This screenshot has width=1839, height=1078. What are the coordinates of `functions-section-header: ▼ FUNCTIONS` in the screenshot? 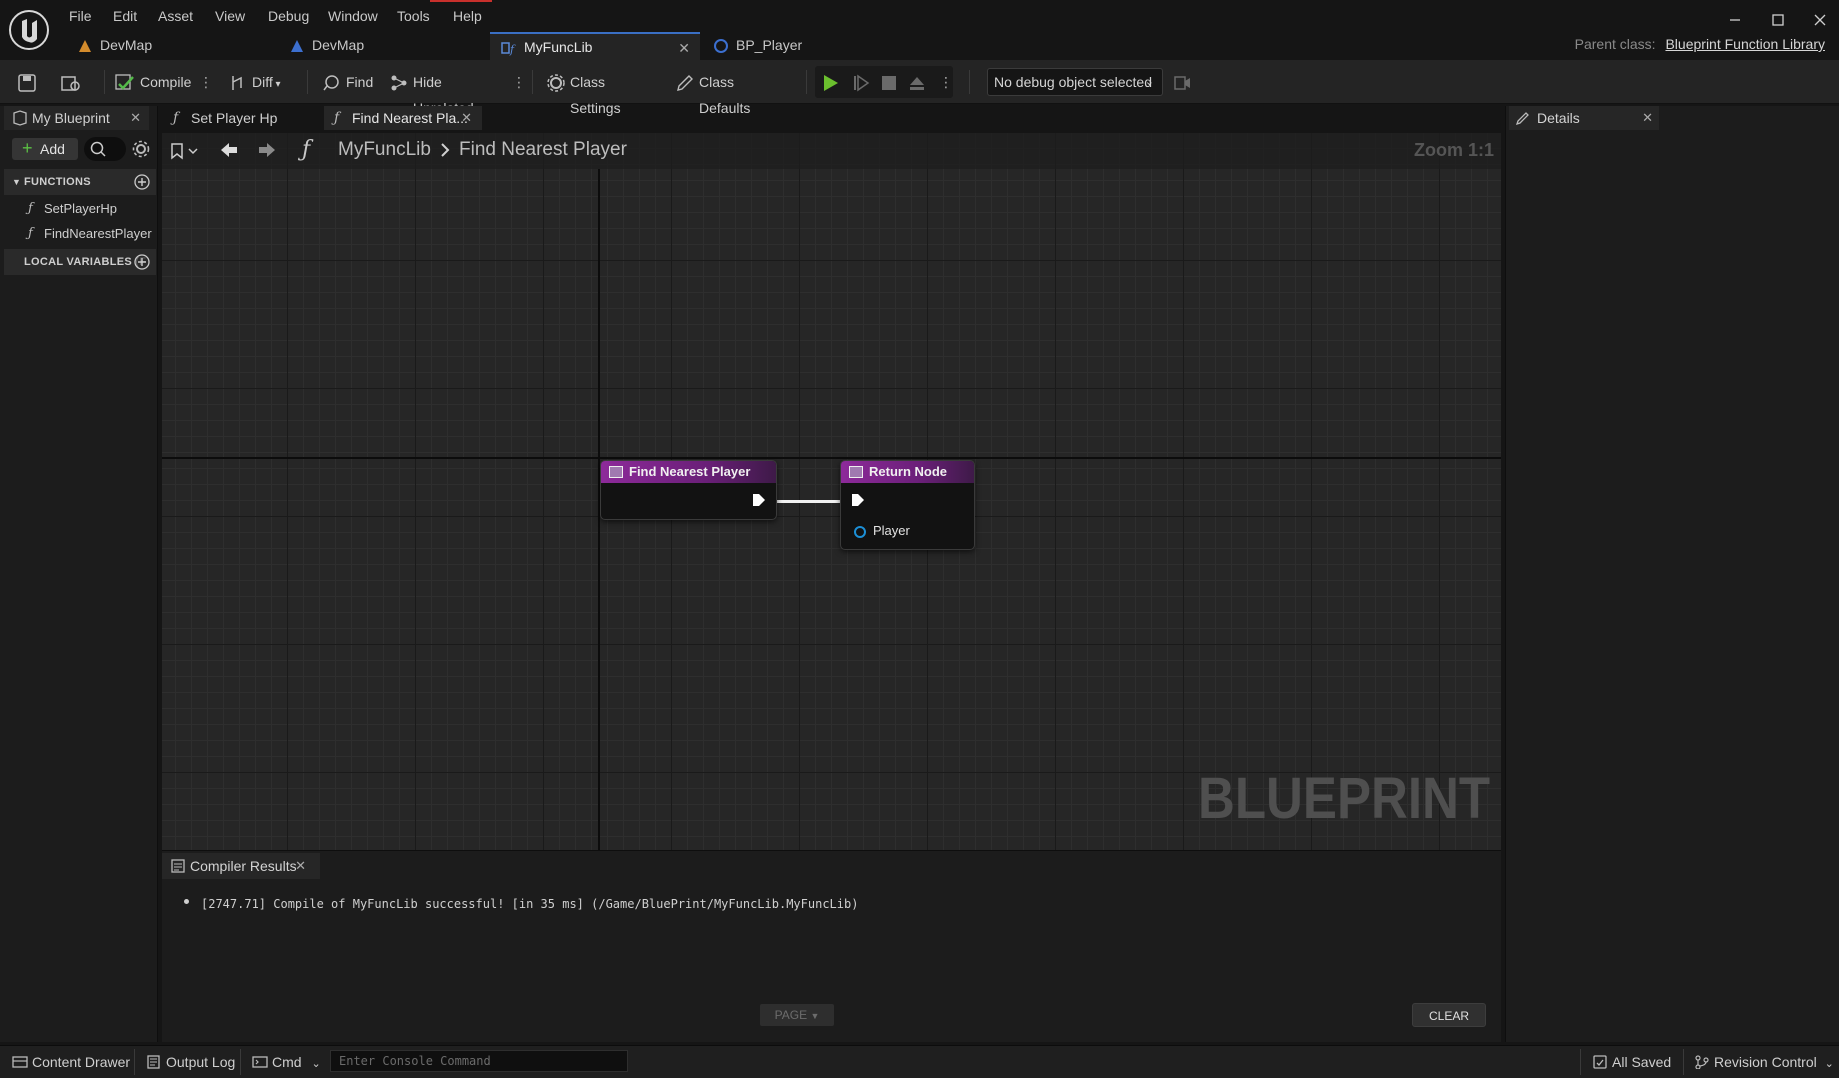 It's located at (80, 182).